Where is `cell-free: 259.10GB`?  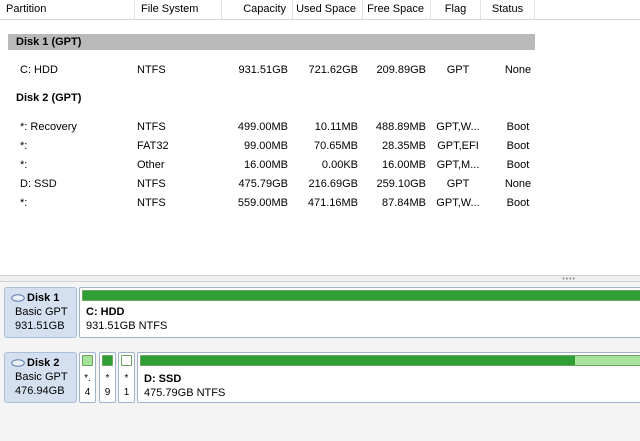
cell-free: 259.10GB is located at coordinates (401, 184).